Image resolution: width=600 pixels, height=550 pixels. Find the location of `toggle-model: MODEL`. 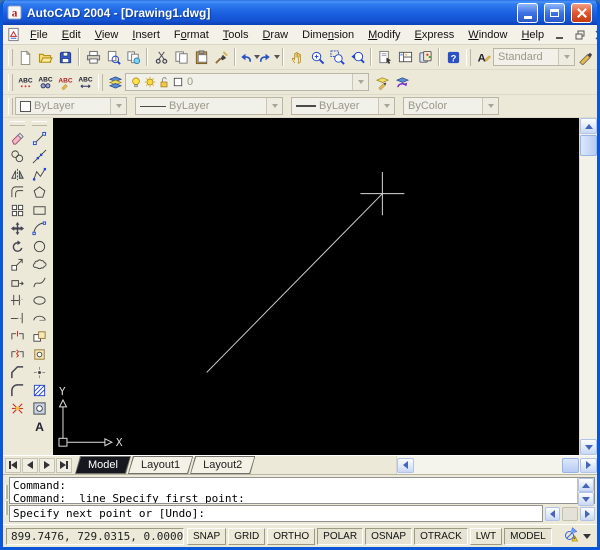

toggle-model: MODEL is located at coordinates (528, 536).